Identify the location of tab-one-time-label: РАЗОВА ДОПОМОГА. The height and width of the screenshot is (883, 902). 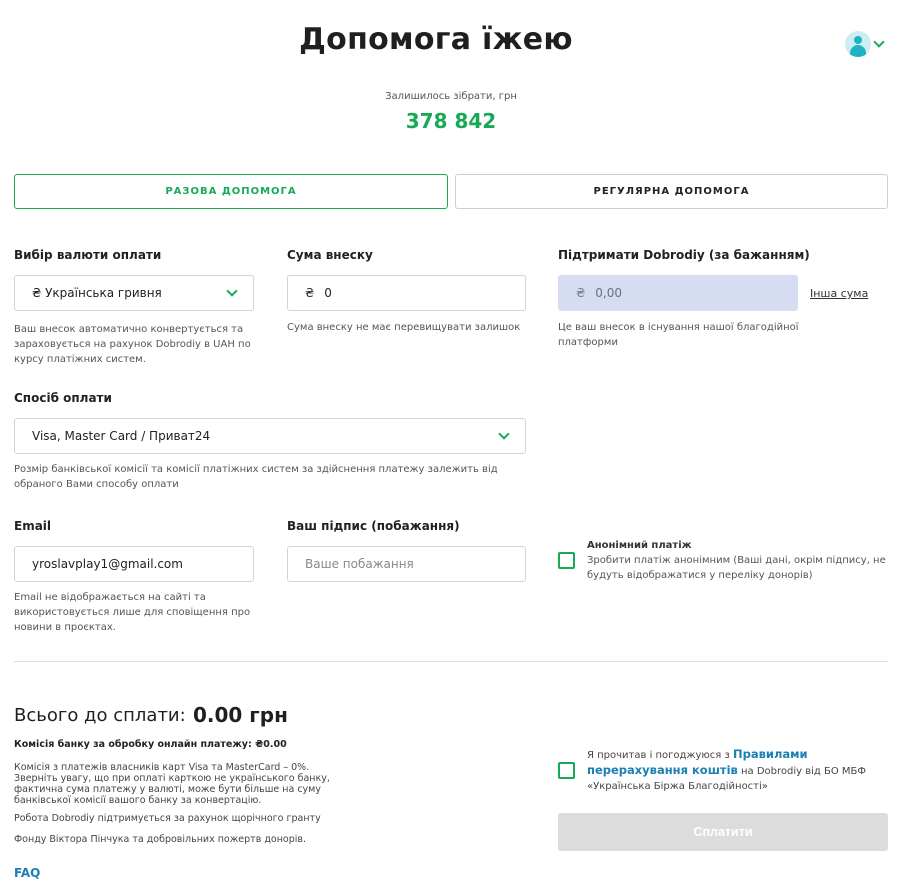
(231, 191).